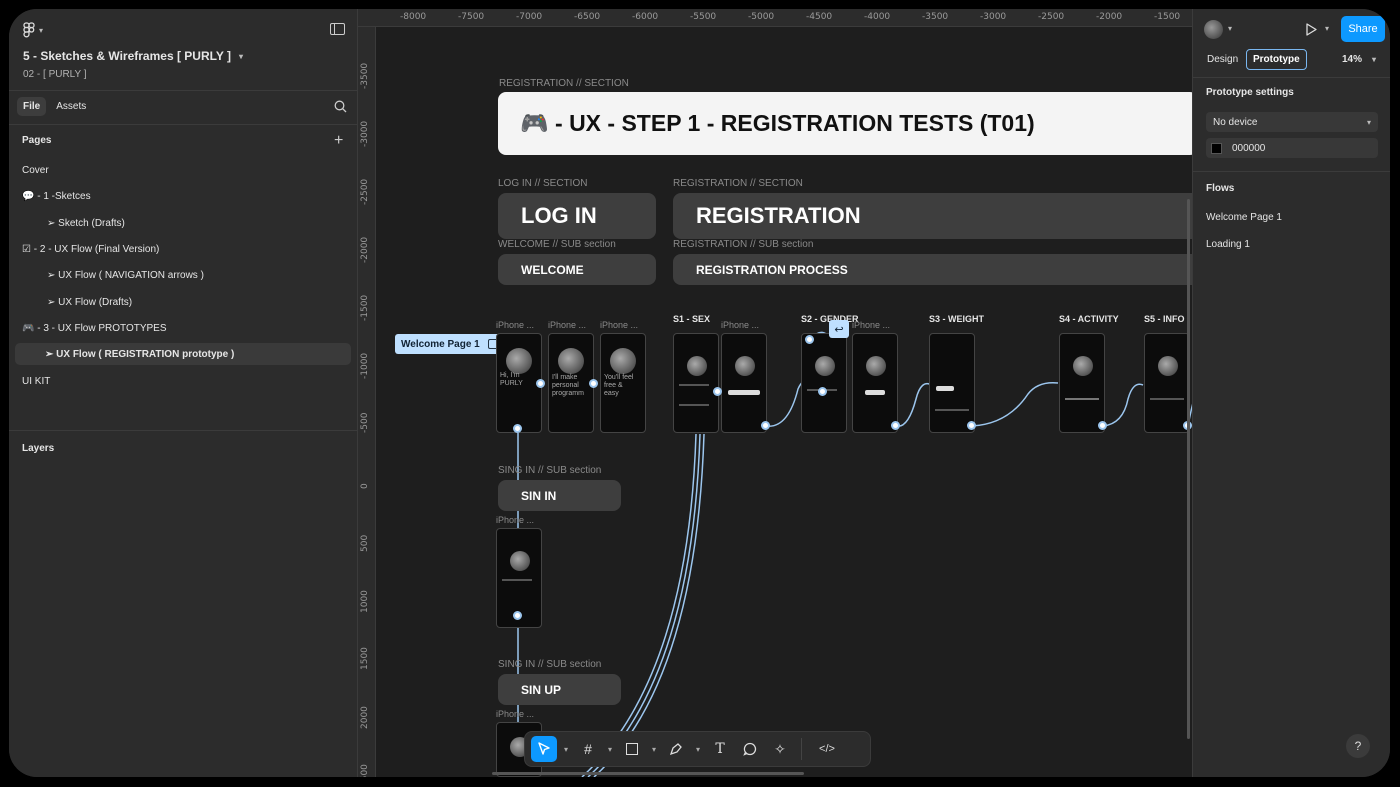  Describe the element at coordinates (1188, 469) in the screenshot. I see `scrollbar-vertical` at that location.